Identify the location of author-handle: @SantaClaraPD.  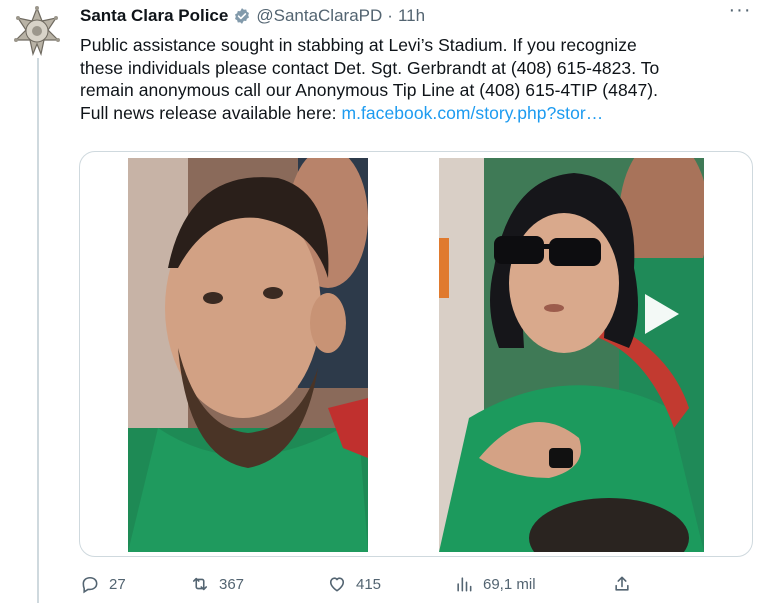
(319, 16).